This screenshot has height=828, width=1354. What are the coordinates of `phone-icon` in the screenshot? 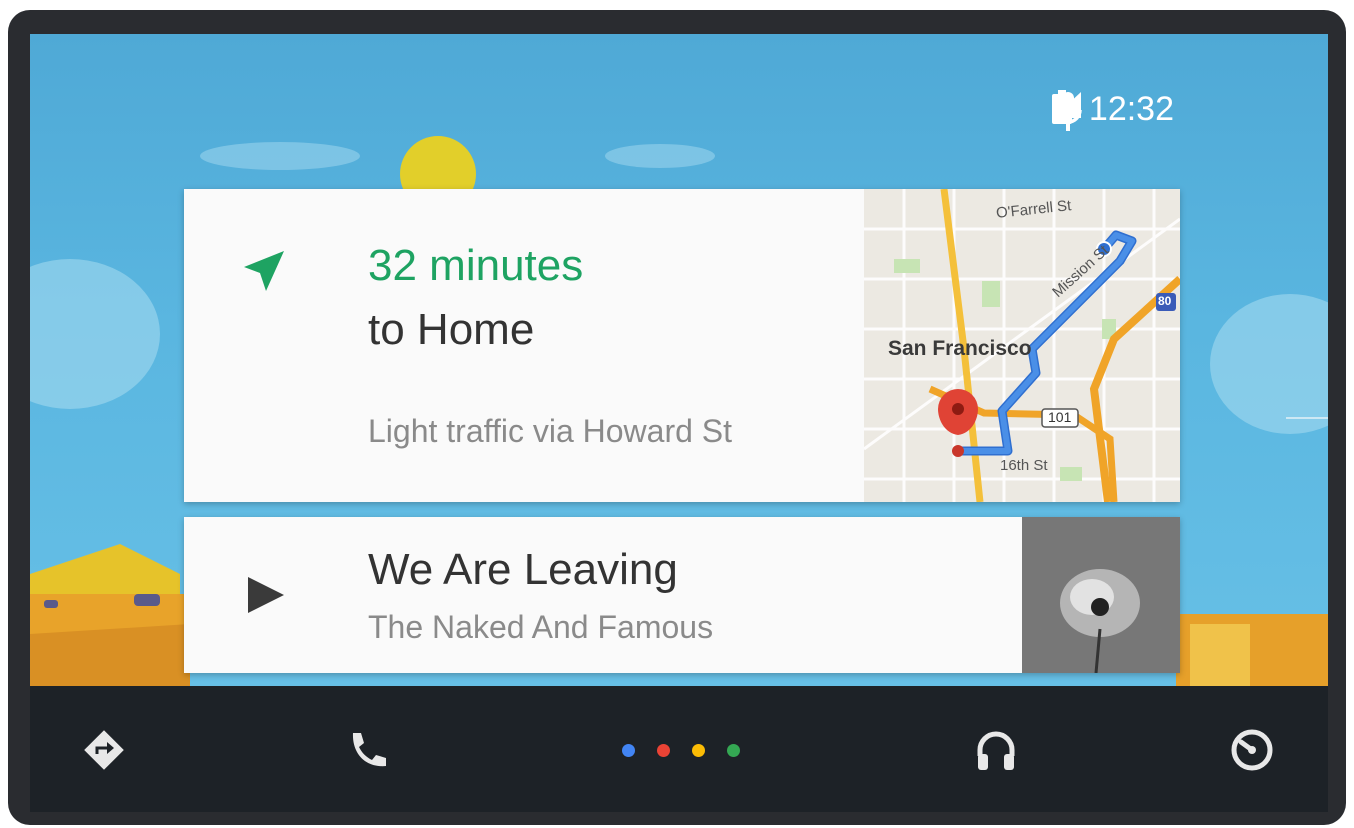 It's located at (366, 750).